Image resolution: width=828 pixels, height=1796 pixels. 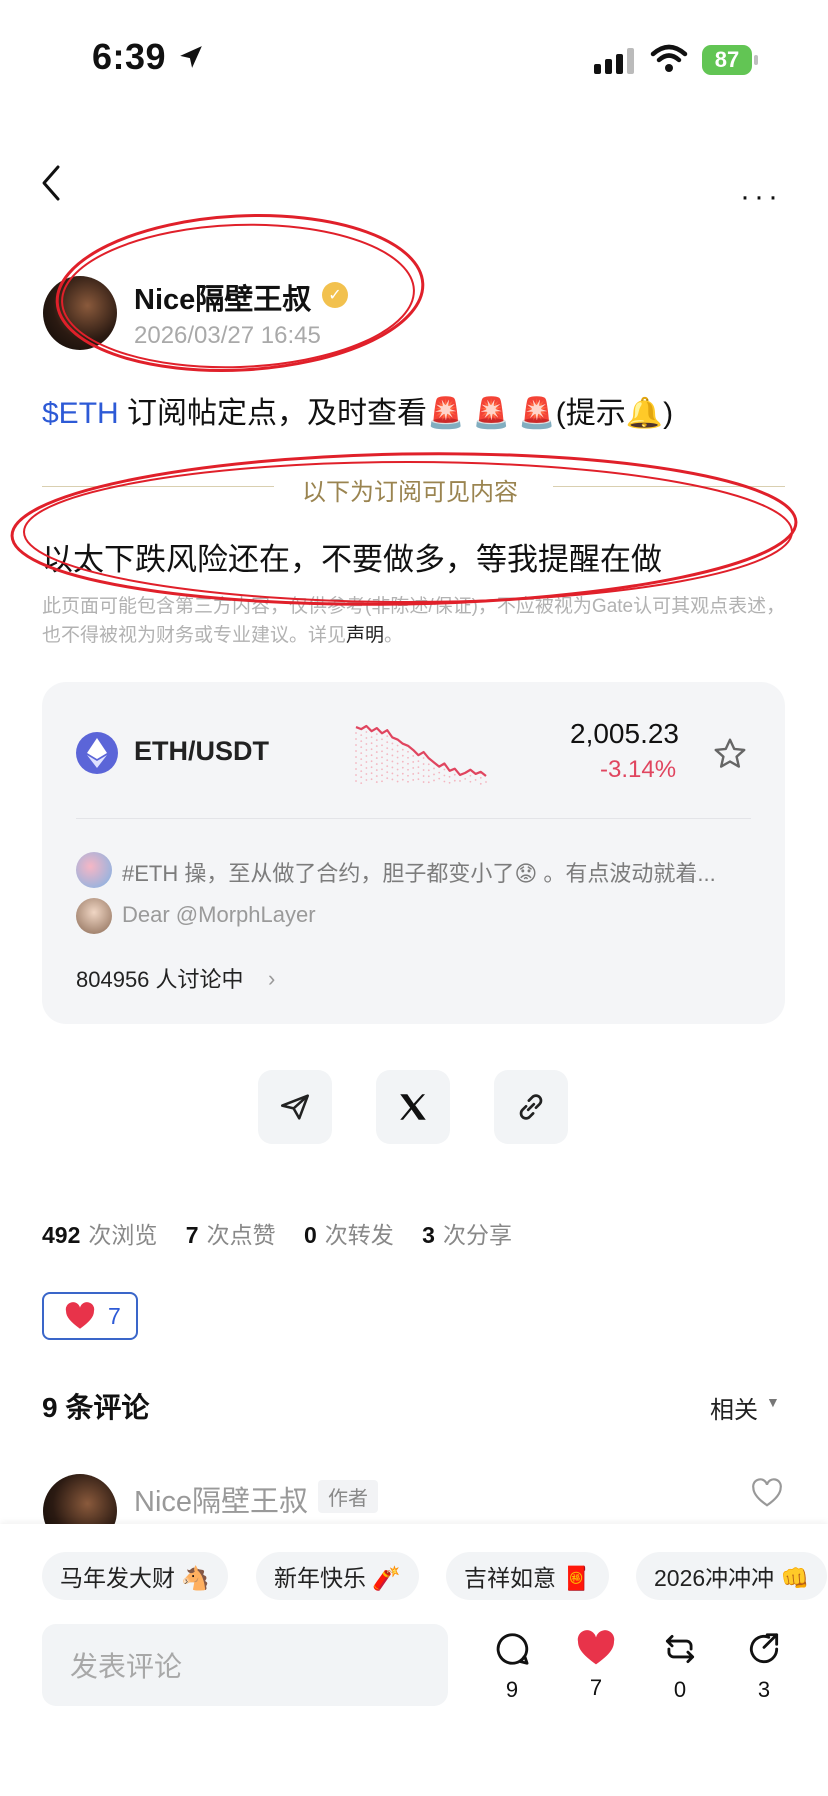 I want to click on quick-reply-chip: 吉祥如意 🧧, so click(x=528, y=1576).